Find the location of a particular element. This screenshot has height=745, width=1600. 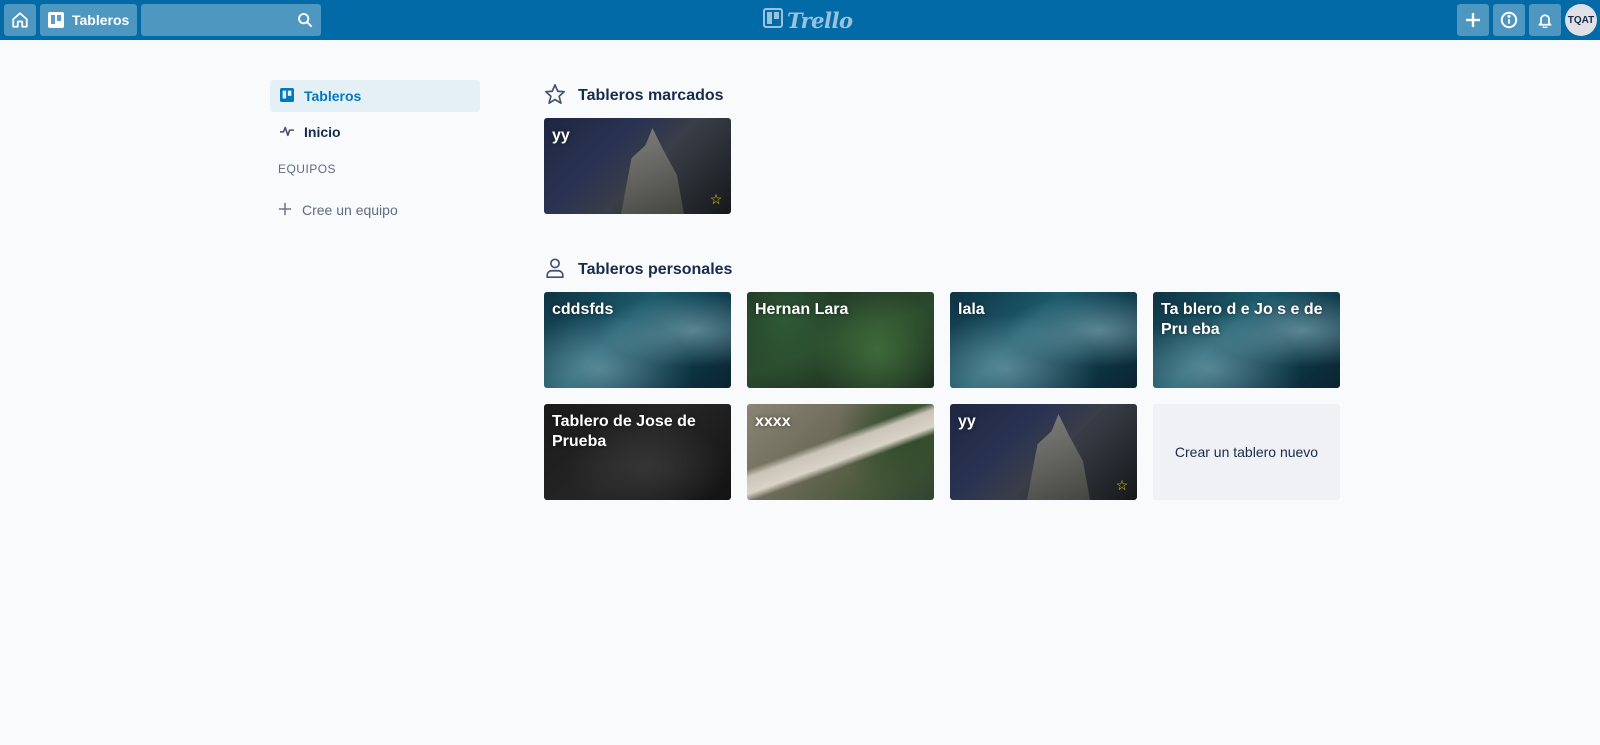

starred-section-header: Tableros marcados is located at coordinates (954, 96).